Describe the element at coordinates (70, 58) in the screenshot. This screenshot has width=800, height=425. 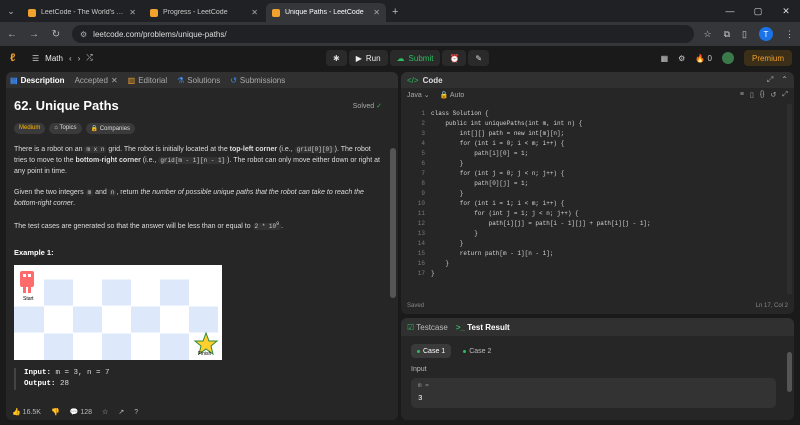
I see `prev-problem-icon: ‹` at that location.